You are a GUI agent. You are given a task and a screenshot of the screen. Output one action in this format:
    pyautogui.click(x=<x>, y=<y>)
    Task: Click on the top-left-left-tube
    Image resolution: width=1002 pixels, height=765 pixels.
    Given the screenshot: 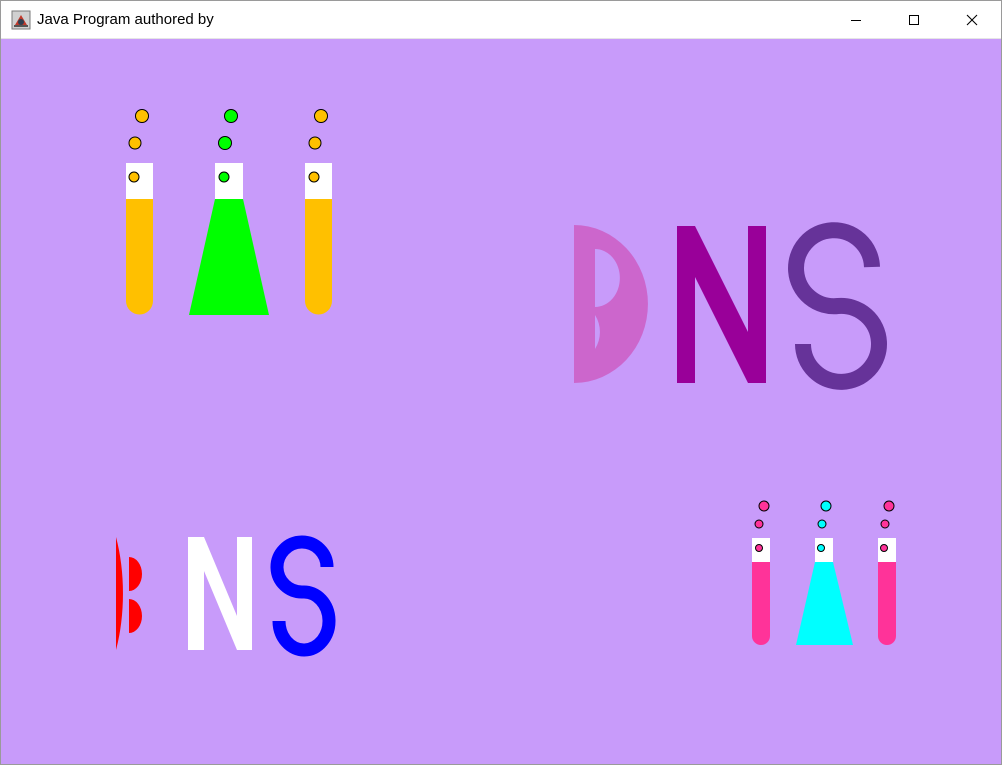 What is the action you would take?
    pyautogui.click(x=139, y=212)
    